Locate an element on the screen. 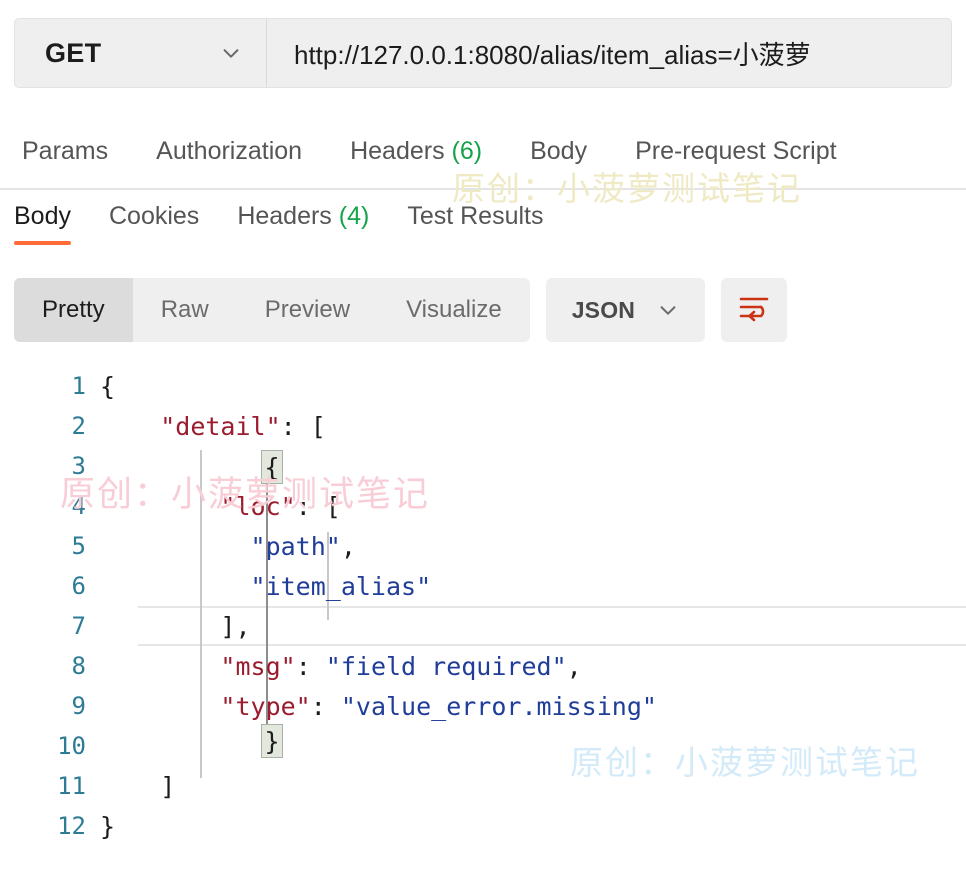  code-token: ] is located at coordinates (168, 786).